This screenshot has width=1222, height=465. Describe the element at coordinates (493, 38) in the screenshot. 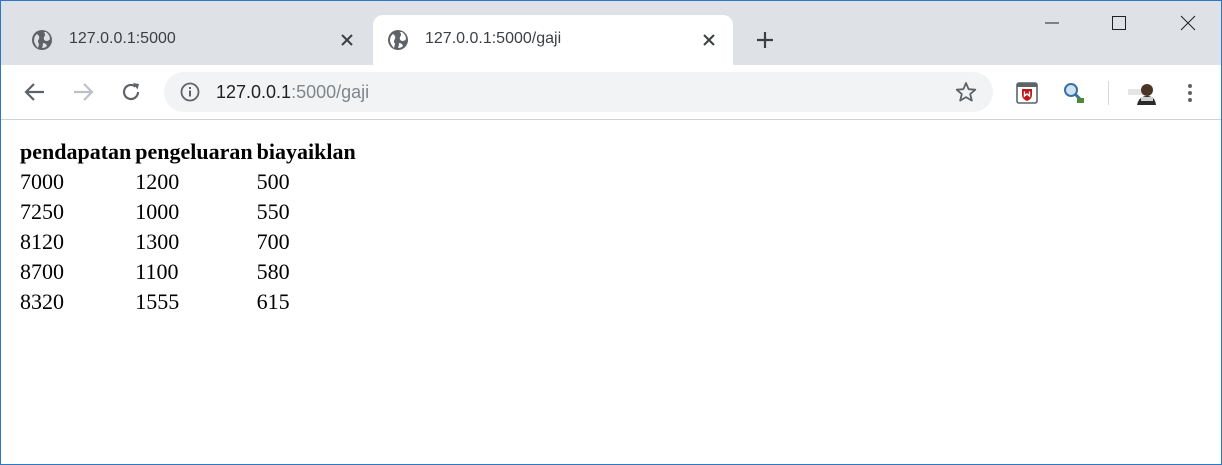

I see `tab-title: 127.0.0.1:5000/gaji` at that location.